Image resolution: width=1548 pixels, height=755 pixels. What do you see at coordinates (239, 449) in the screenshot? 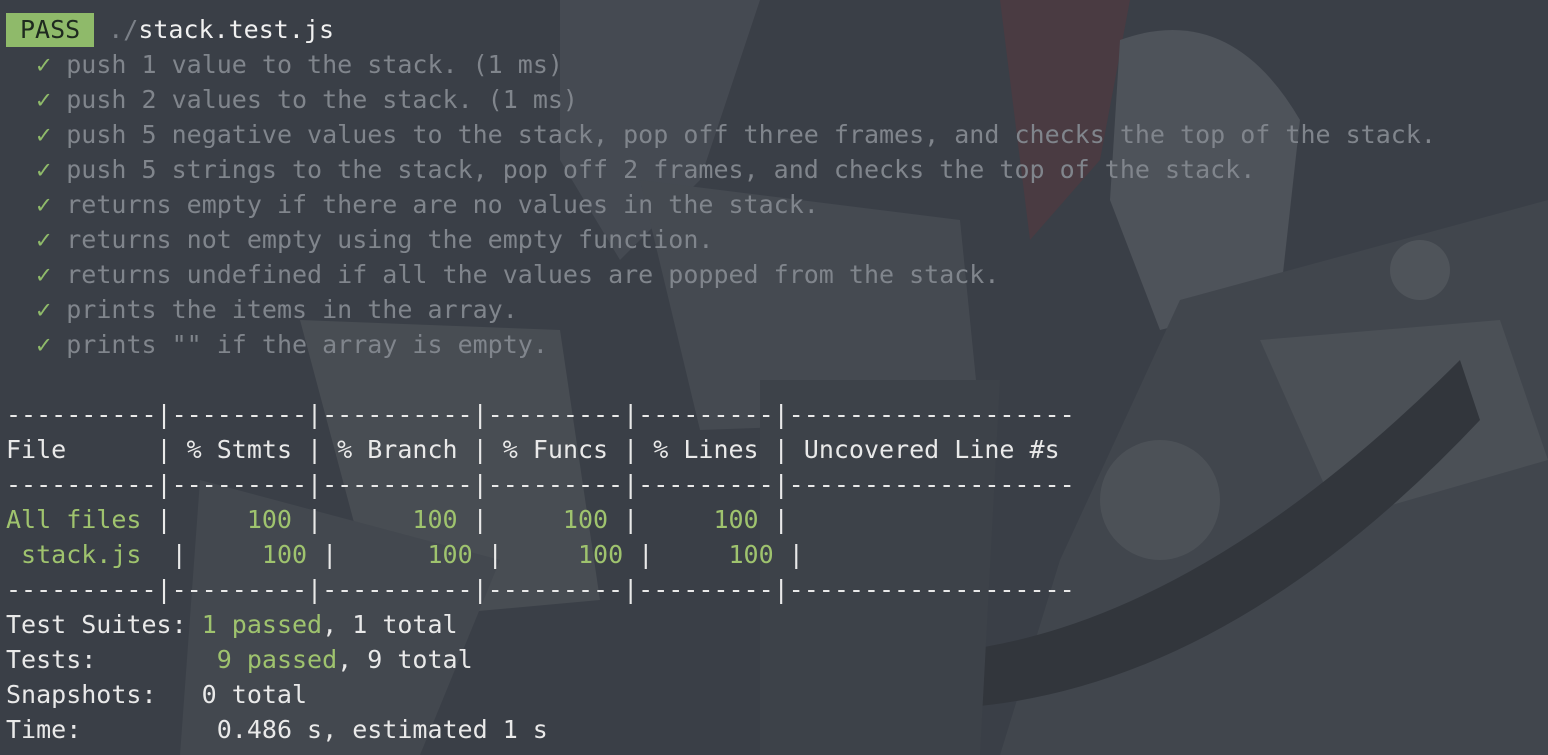
I see `header-stmts: % Stmts` at bounding box center [239, 449].